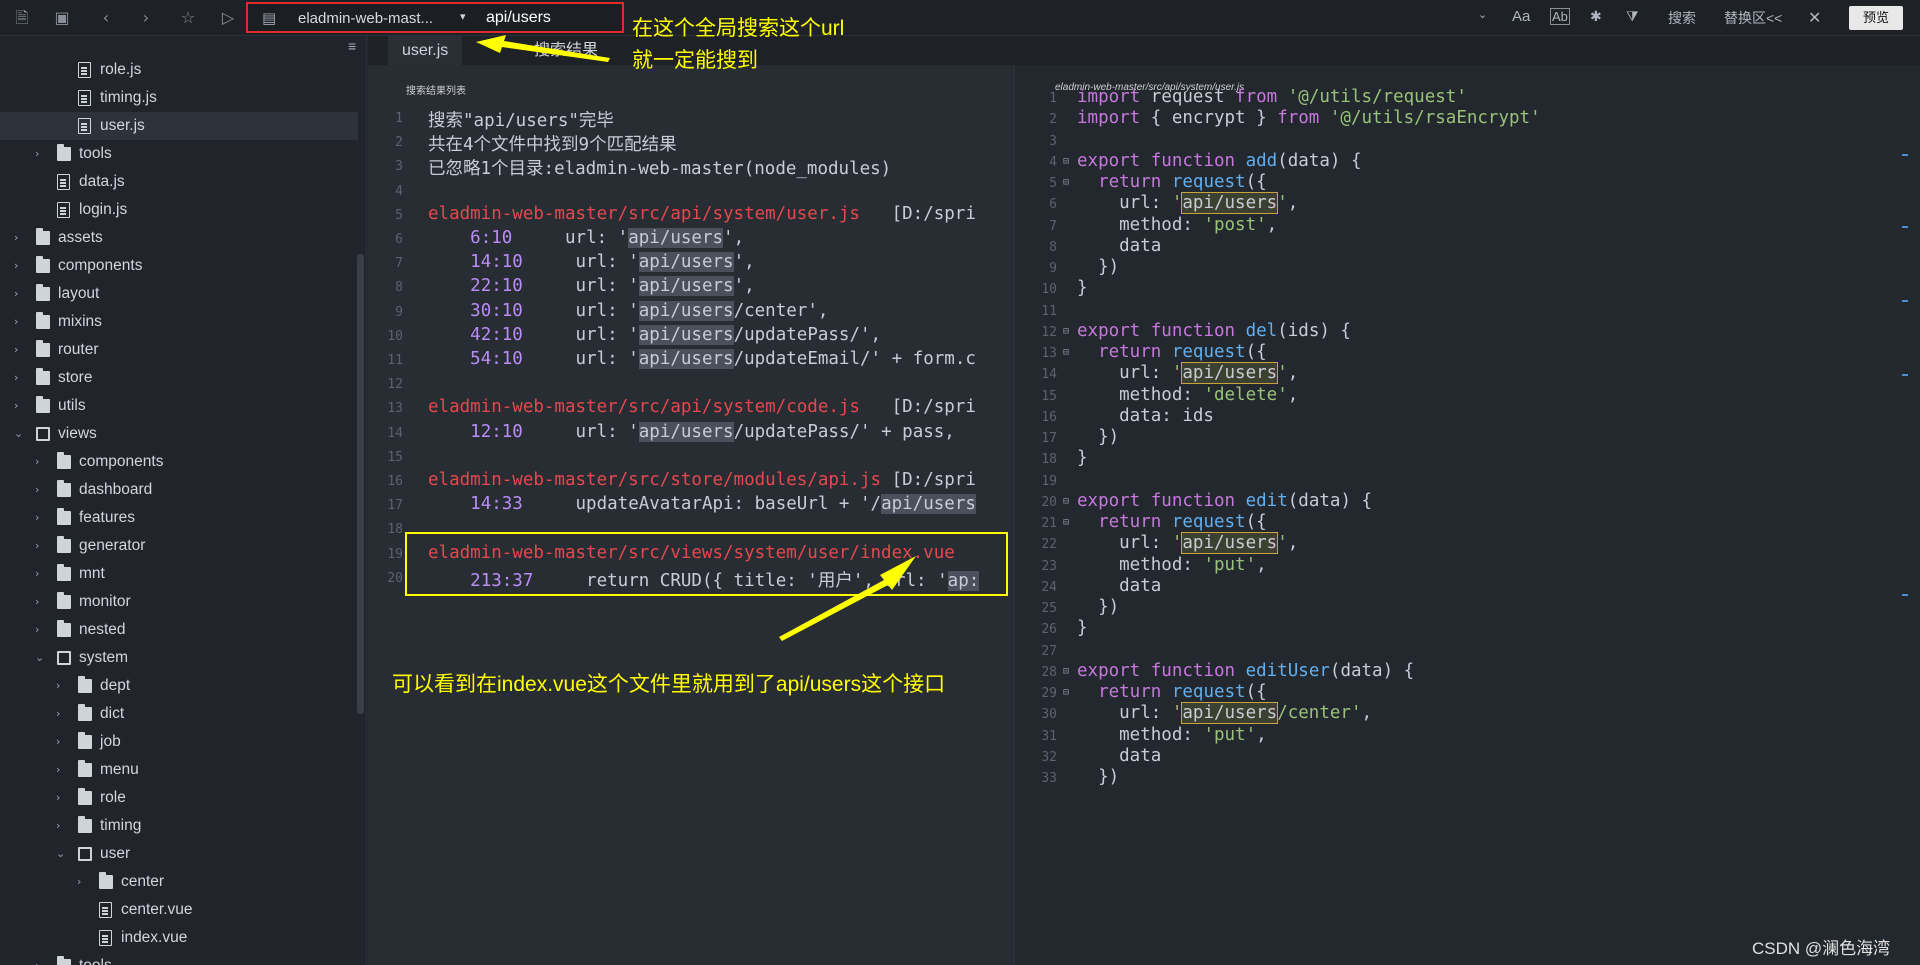  Describe the element at coordinates (179, 770) in the screenshot. I see `sidebar-item: › menu` at that location.